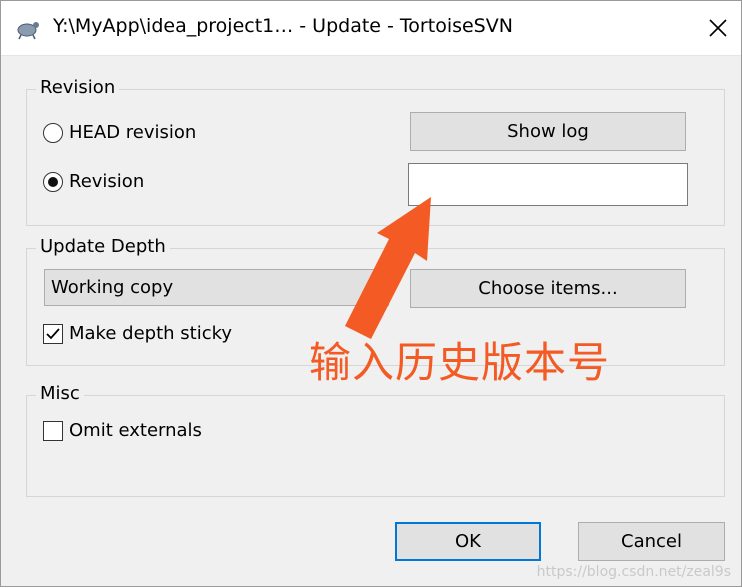 The height and width of the screenshot is (588, 742). I want to click on revision-legend: Revision, so click(78, 87).